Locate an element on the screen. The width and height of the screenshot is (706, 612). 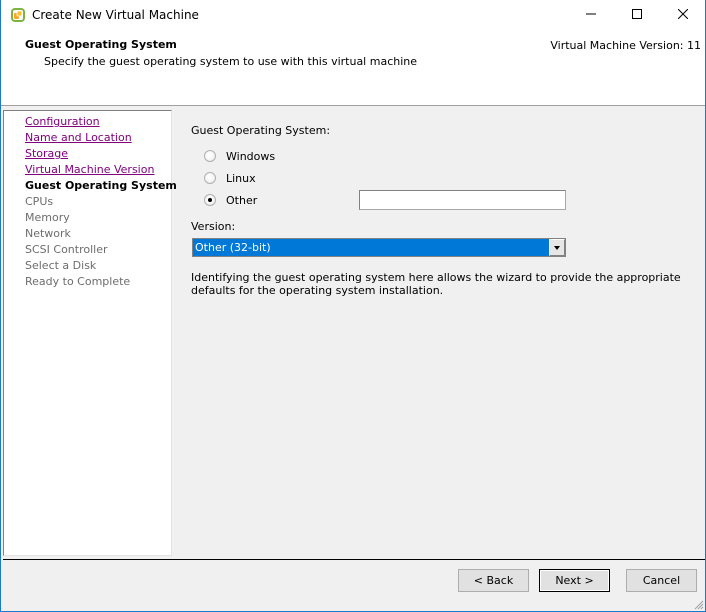
page-title: Guest Operating System is located at coordinates (101, 44).